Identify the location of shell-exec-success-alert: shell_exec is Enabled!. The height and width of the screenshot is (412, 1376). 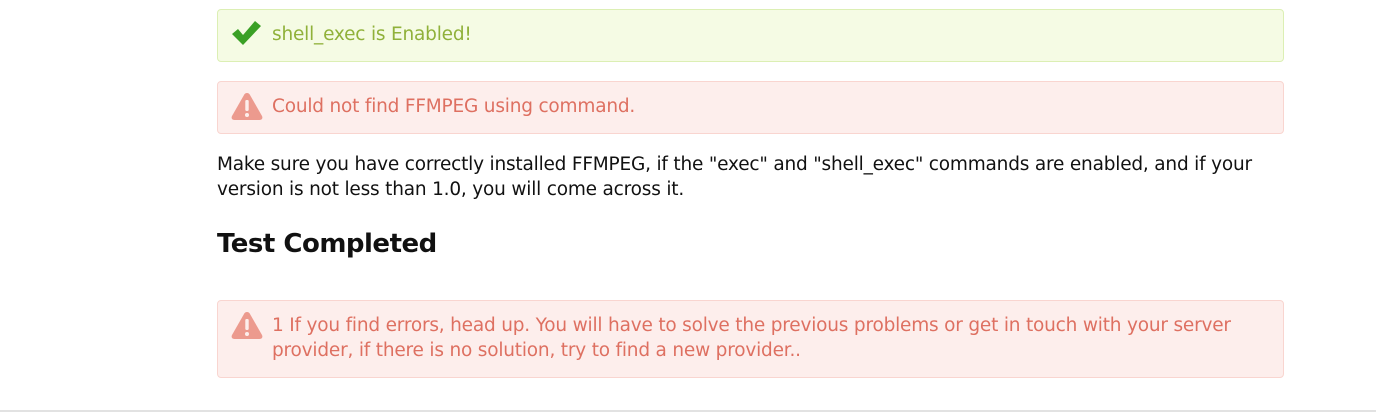
(750, 35).